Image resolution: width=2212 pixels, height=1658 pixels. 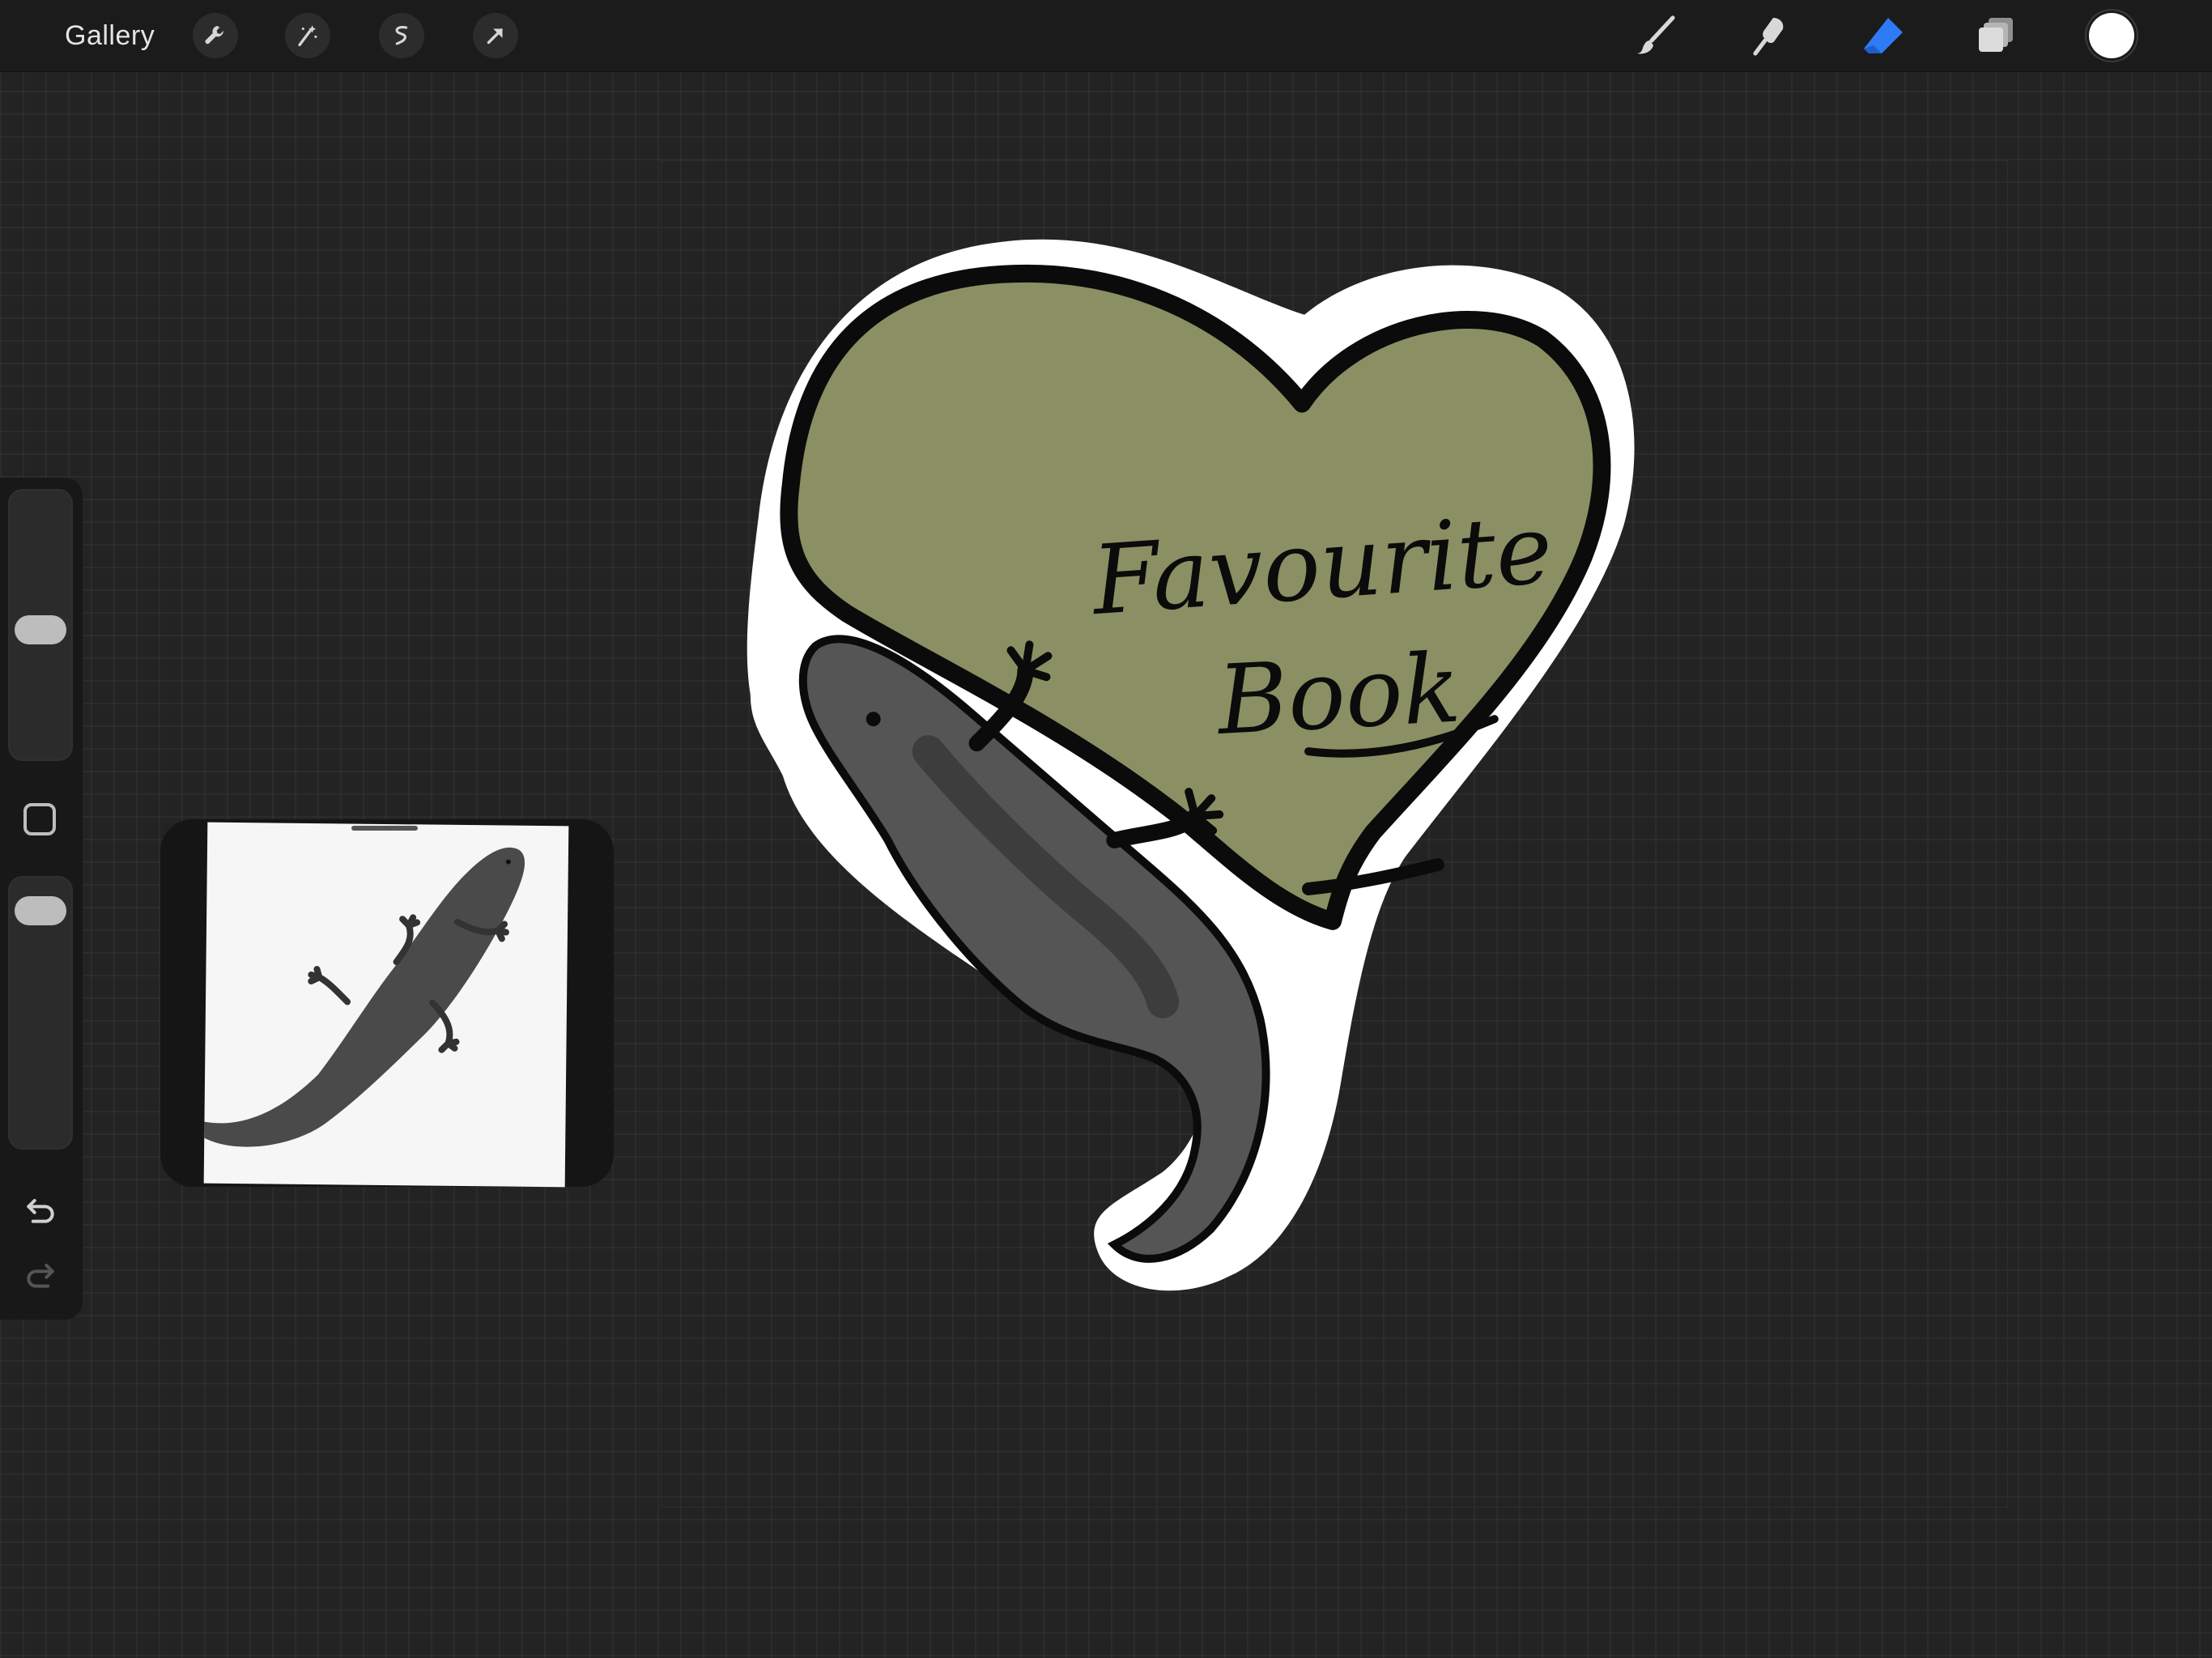 I want to click on gallery-button: Gallery, so click(x=110, y=36).